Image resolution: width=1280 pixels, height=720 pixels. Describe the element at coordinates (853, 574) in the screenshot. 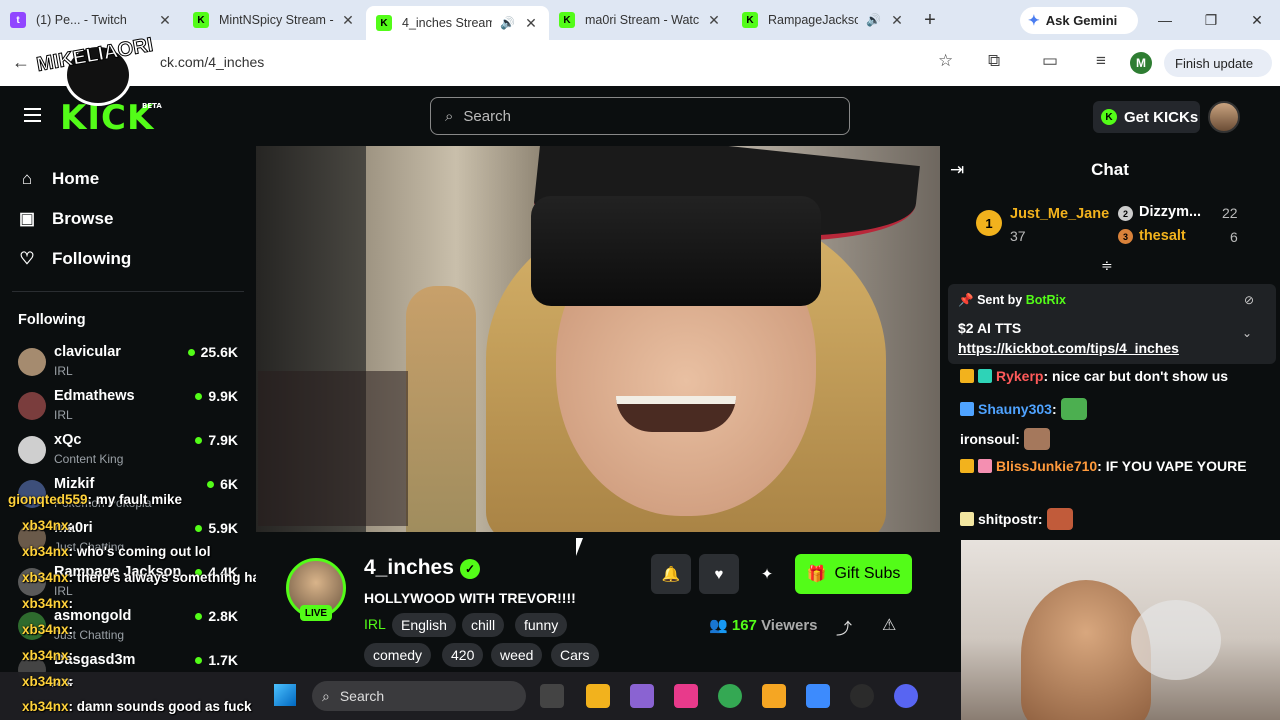

I see `gift-subs-button: 🎁 Gift Subs` at that location.